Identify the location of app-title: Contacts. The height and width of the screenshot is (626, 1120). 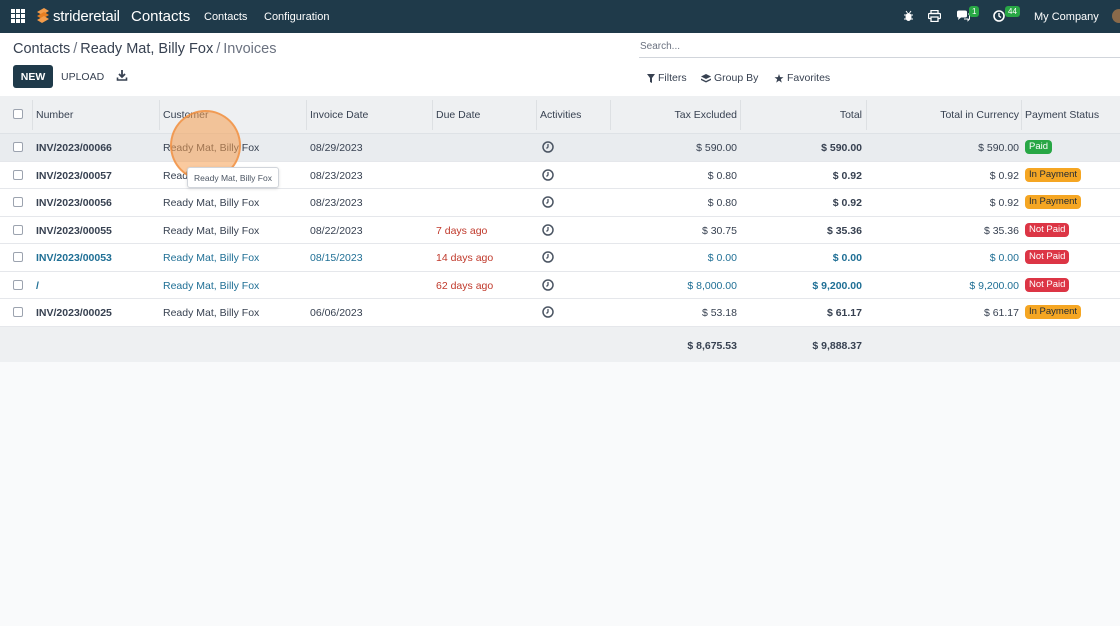
(160, 16).